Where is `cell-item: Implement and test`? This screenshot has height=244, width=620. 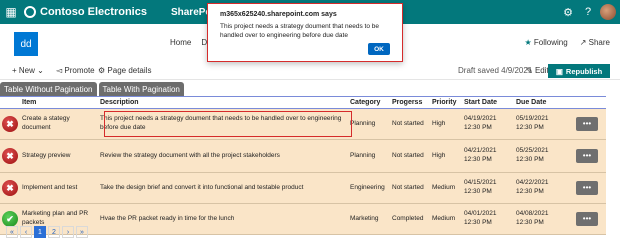 cell-item: Implement and test is located at coordinates (59, 188).